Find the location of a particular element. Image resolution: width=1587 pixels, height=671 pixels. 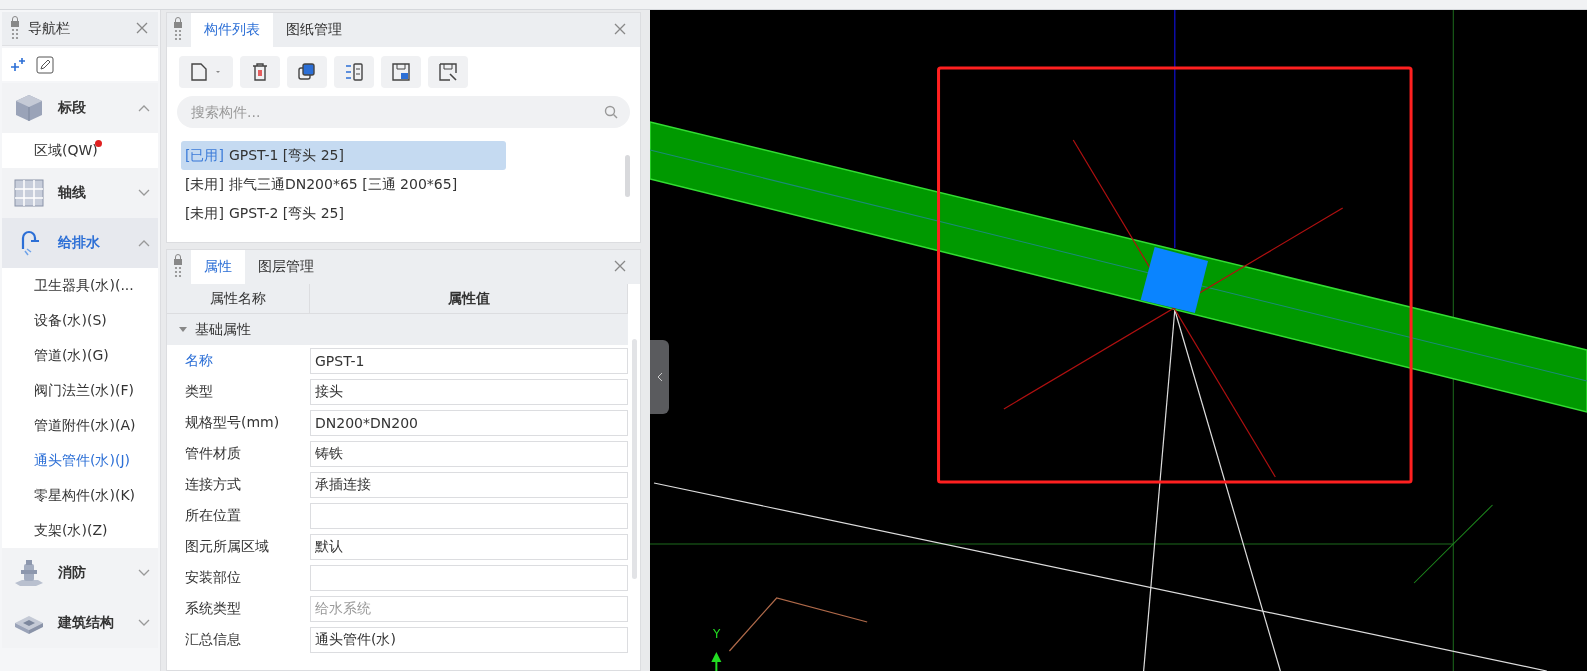

property-name: 规格型号(mm) is located at coordinates (232, 422).